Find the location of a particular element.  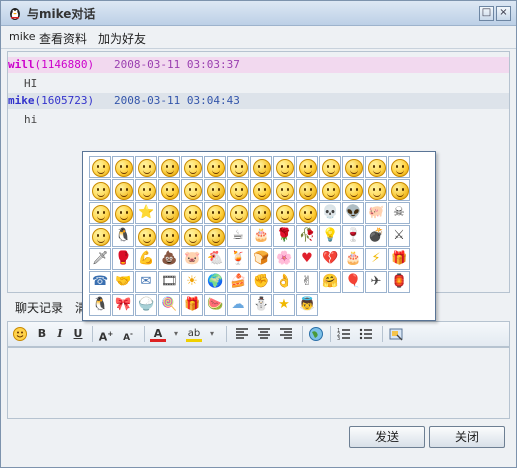

minimize-button: □ is located at coordinates (486, 13).